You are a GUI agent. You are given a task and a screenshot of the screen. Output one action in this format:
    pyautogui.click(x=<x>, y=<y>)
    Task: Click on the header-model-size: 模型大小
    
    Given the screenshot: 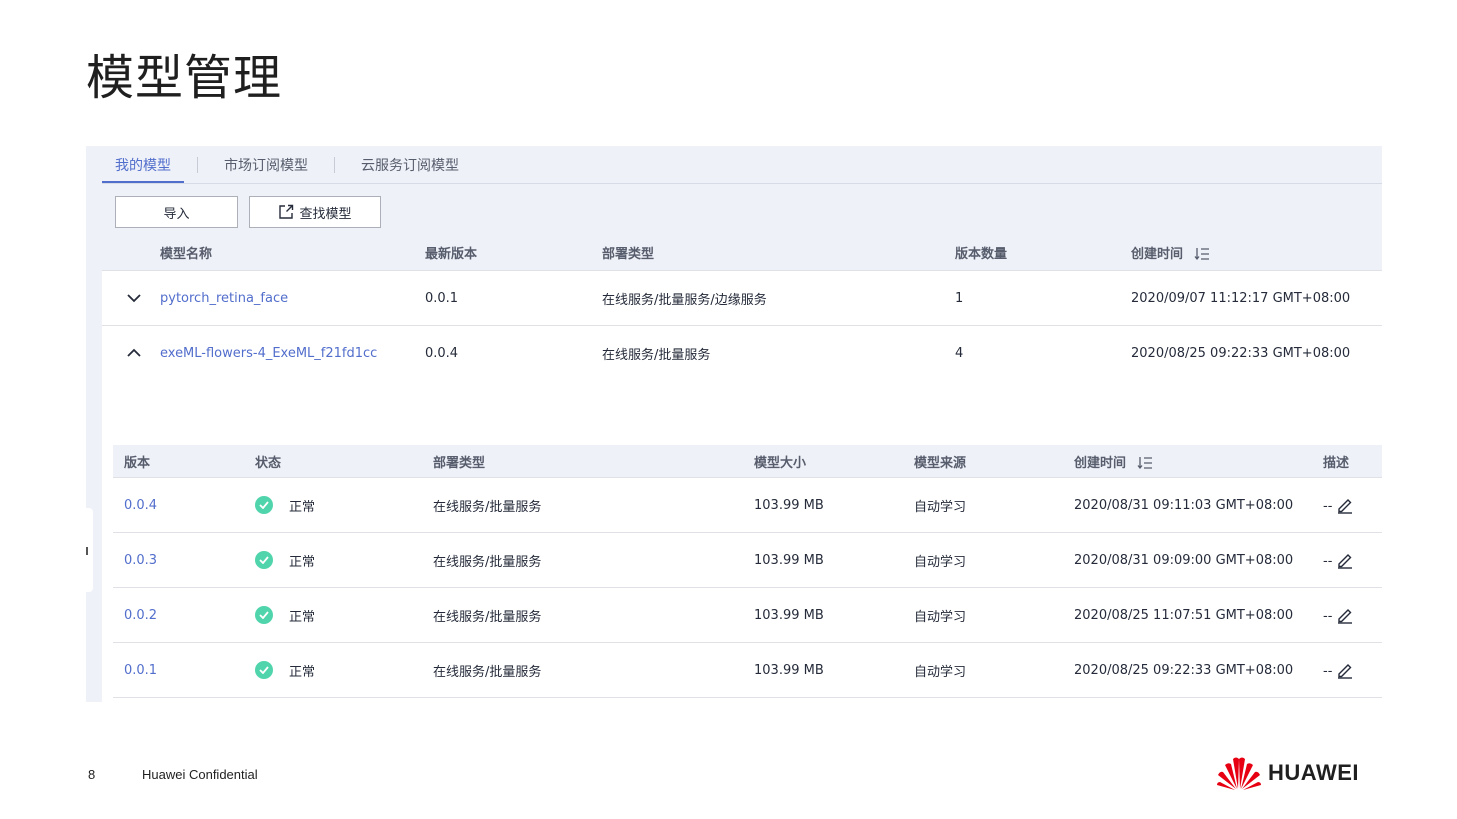 What is the action you would take?
    pyautogui.click(x=780, y=463)
    